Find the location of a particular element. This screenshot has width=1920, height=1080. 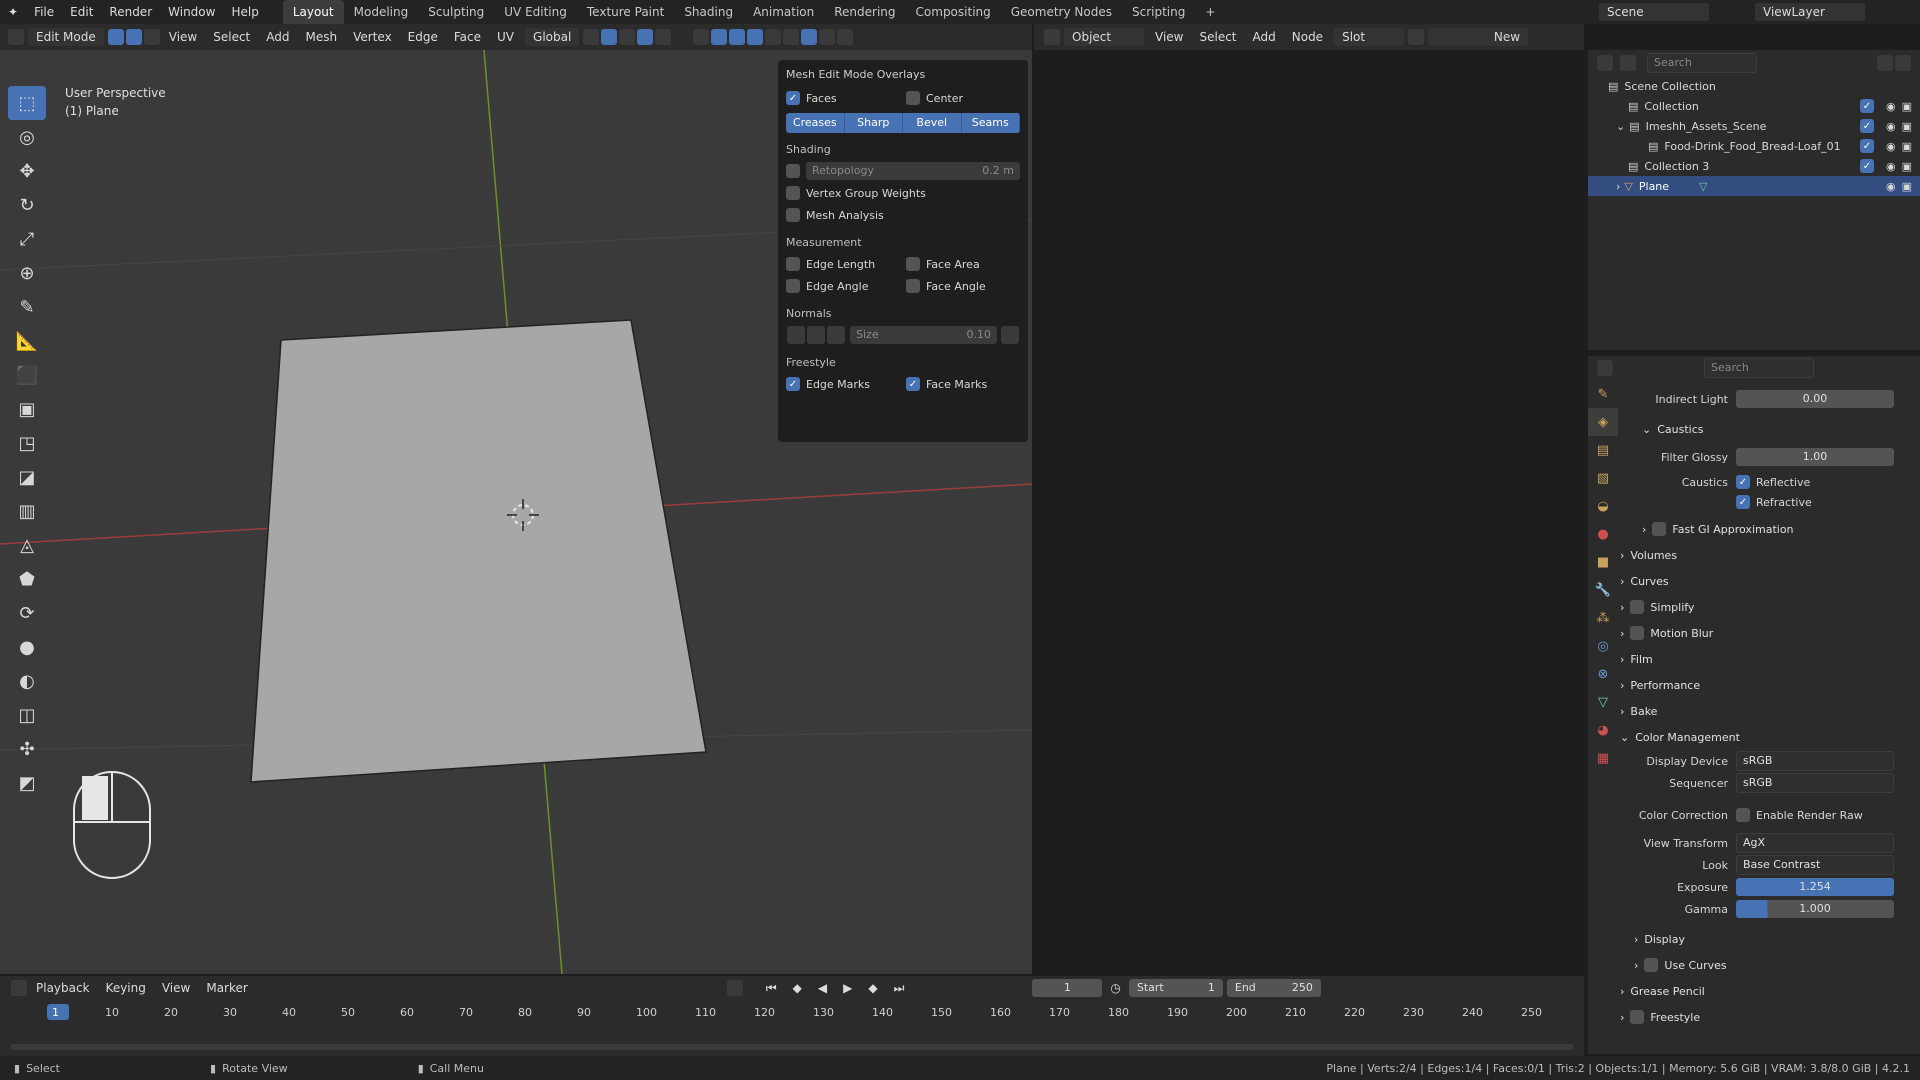

material-icon is located at coordinates (1416, 37).